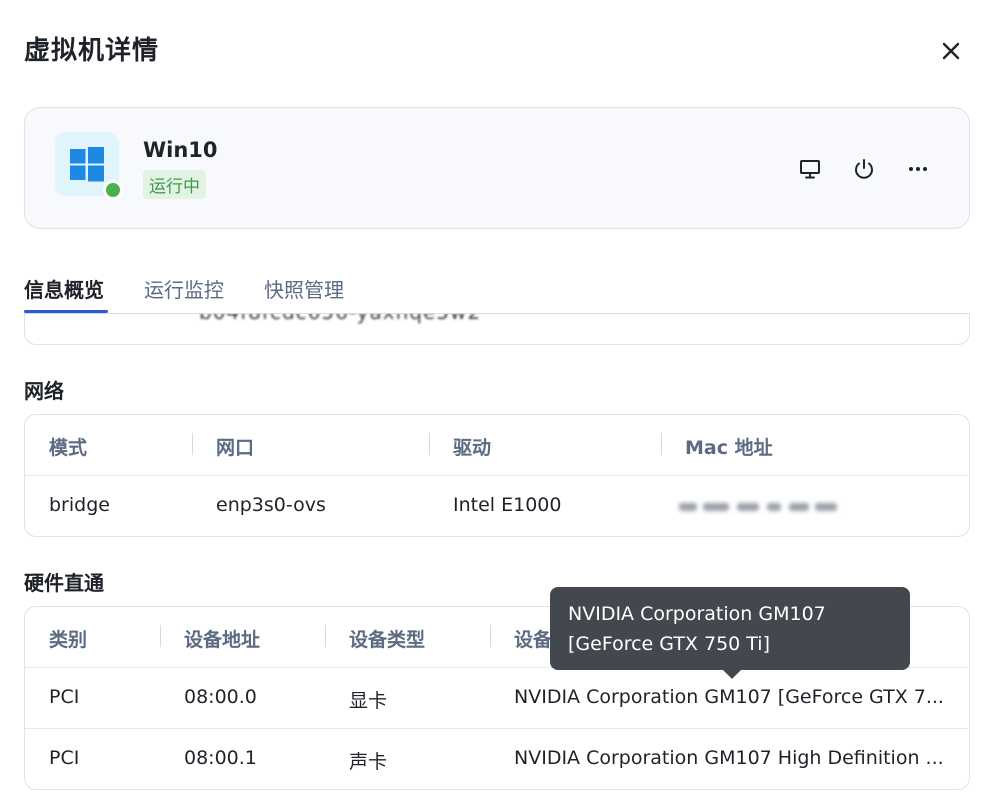 This screenshot has height=810, width=990. What do you see at coordinates (220, 758) in the screenshot?
I see `cell-address: 08:00.1` at bounding box center [220, 758].